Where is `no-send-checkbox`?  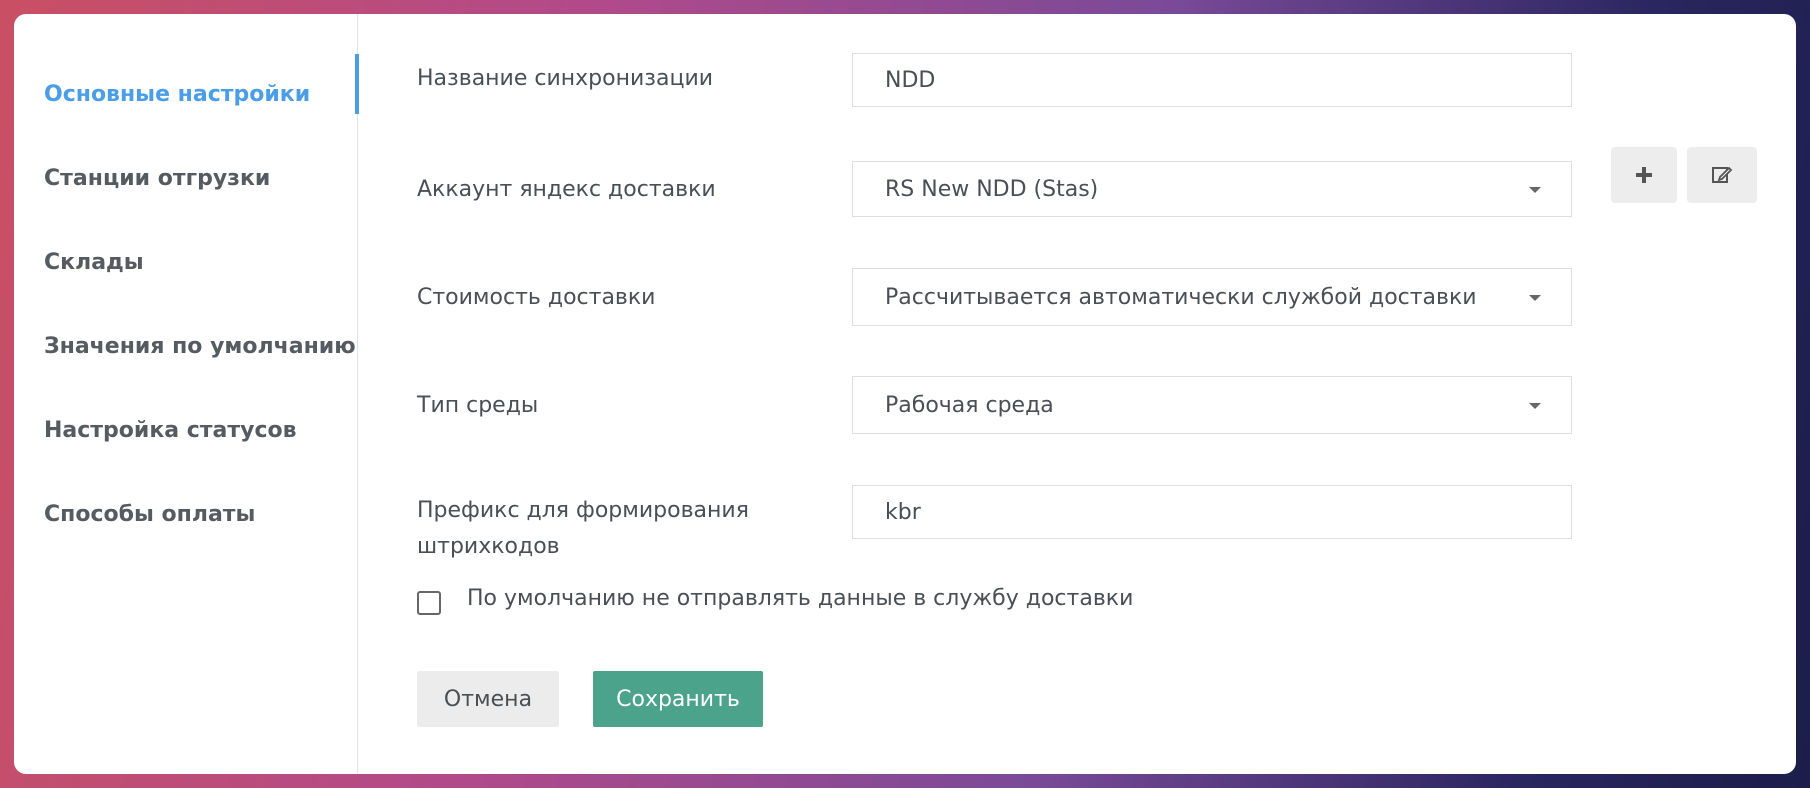
no-send-checkbox is located at coordinates (429, 603).